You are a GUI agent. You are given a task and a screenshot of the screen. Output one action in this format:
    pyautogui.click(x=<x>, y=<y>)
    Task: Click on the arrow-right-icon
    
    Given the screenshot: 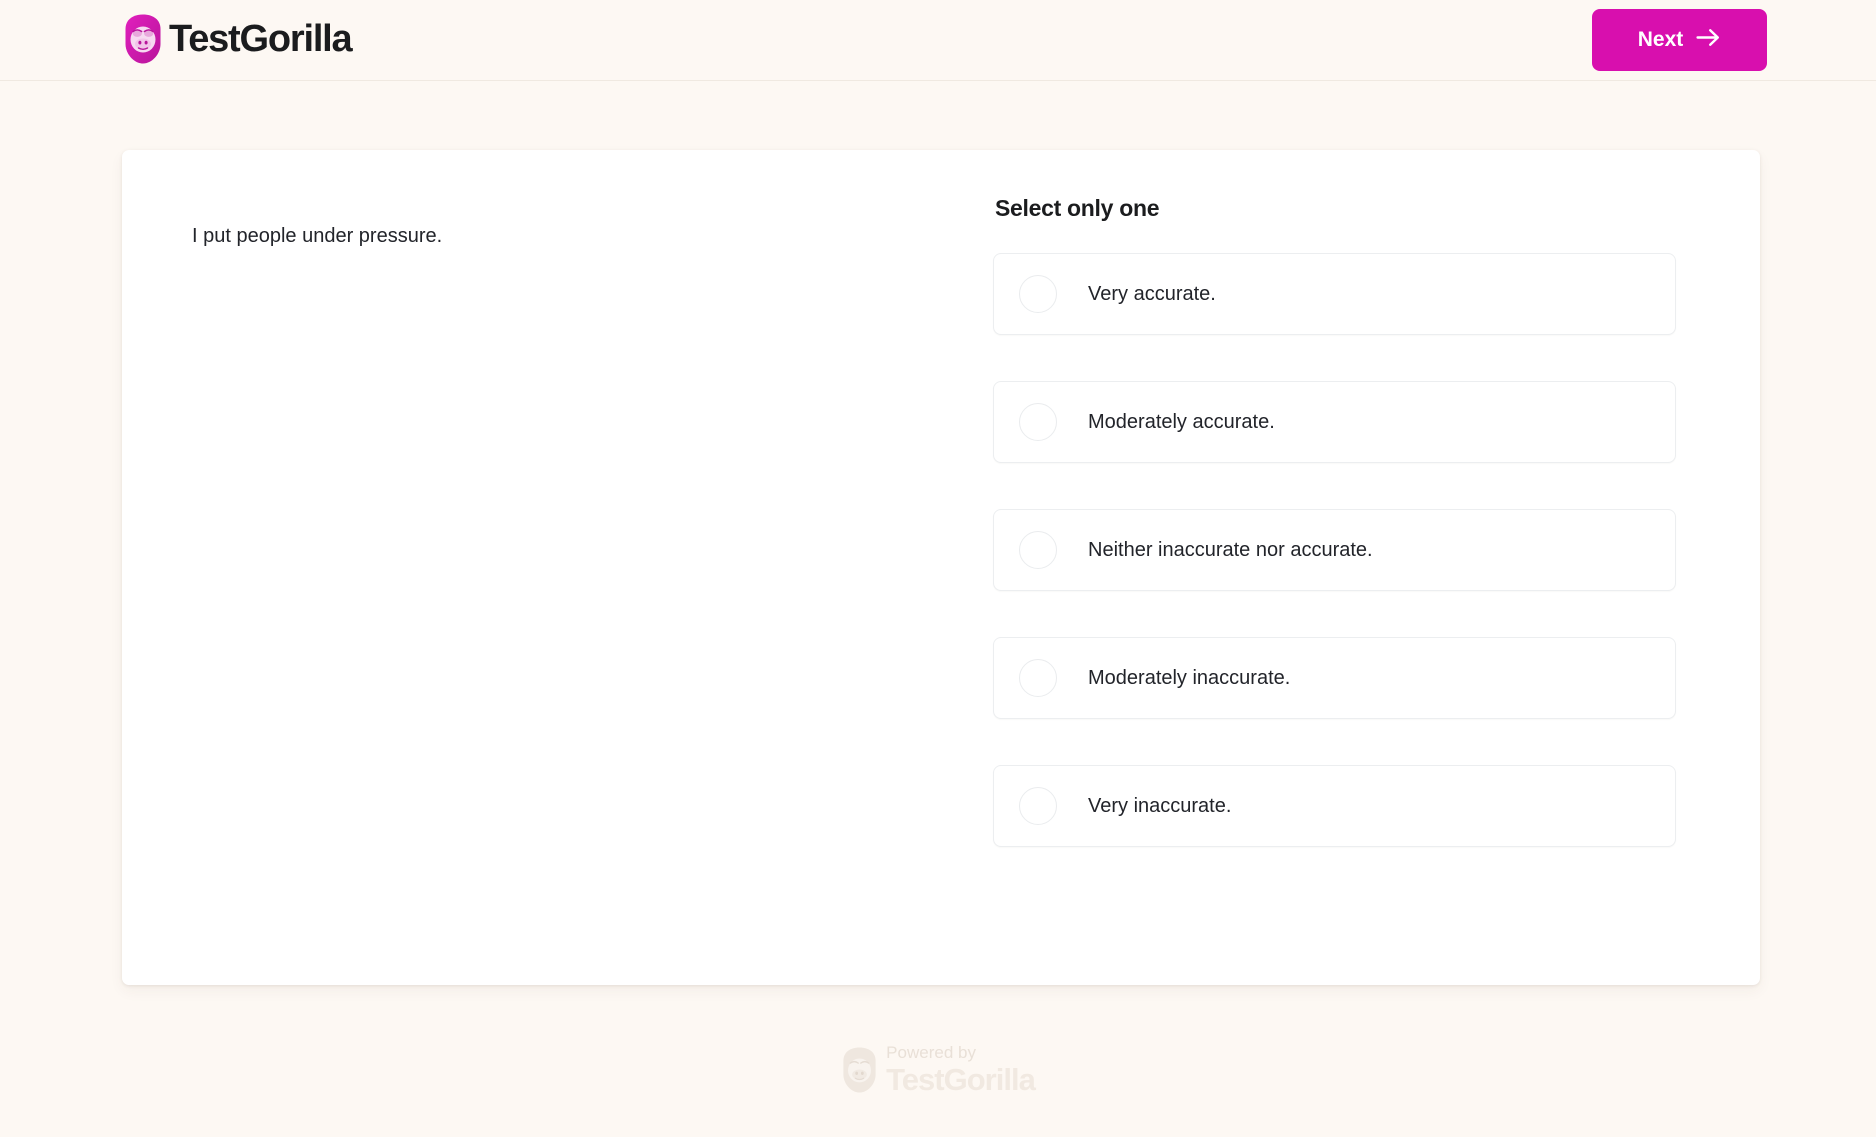 What is the action you would take?
    pyautogui.click(x=1708, y=40)
    